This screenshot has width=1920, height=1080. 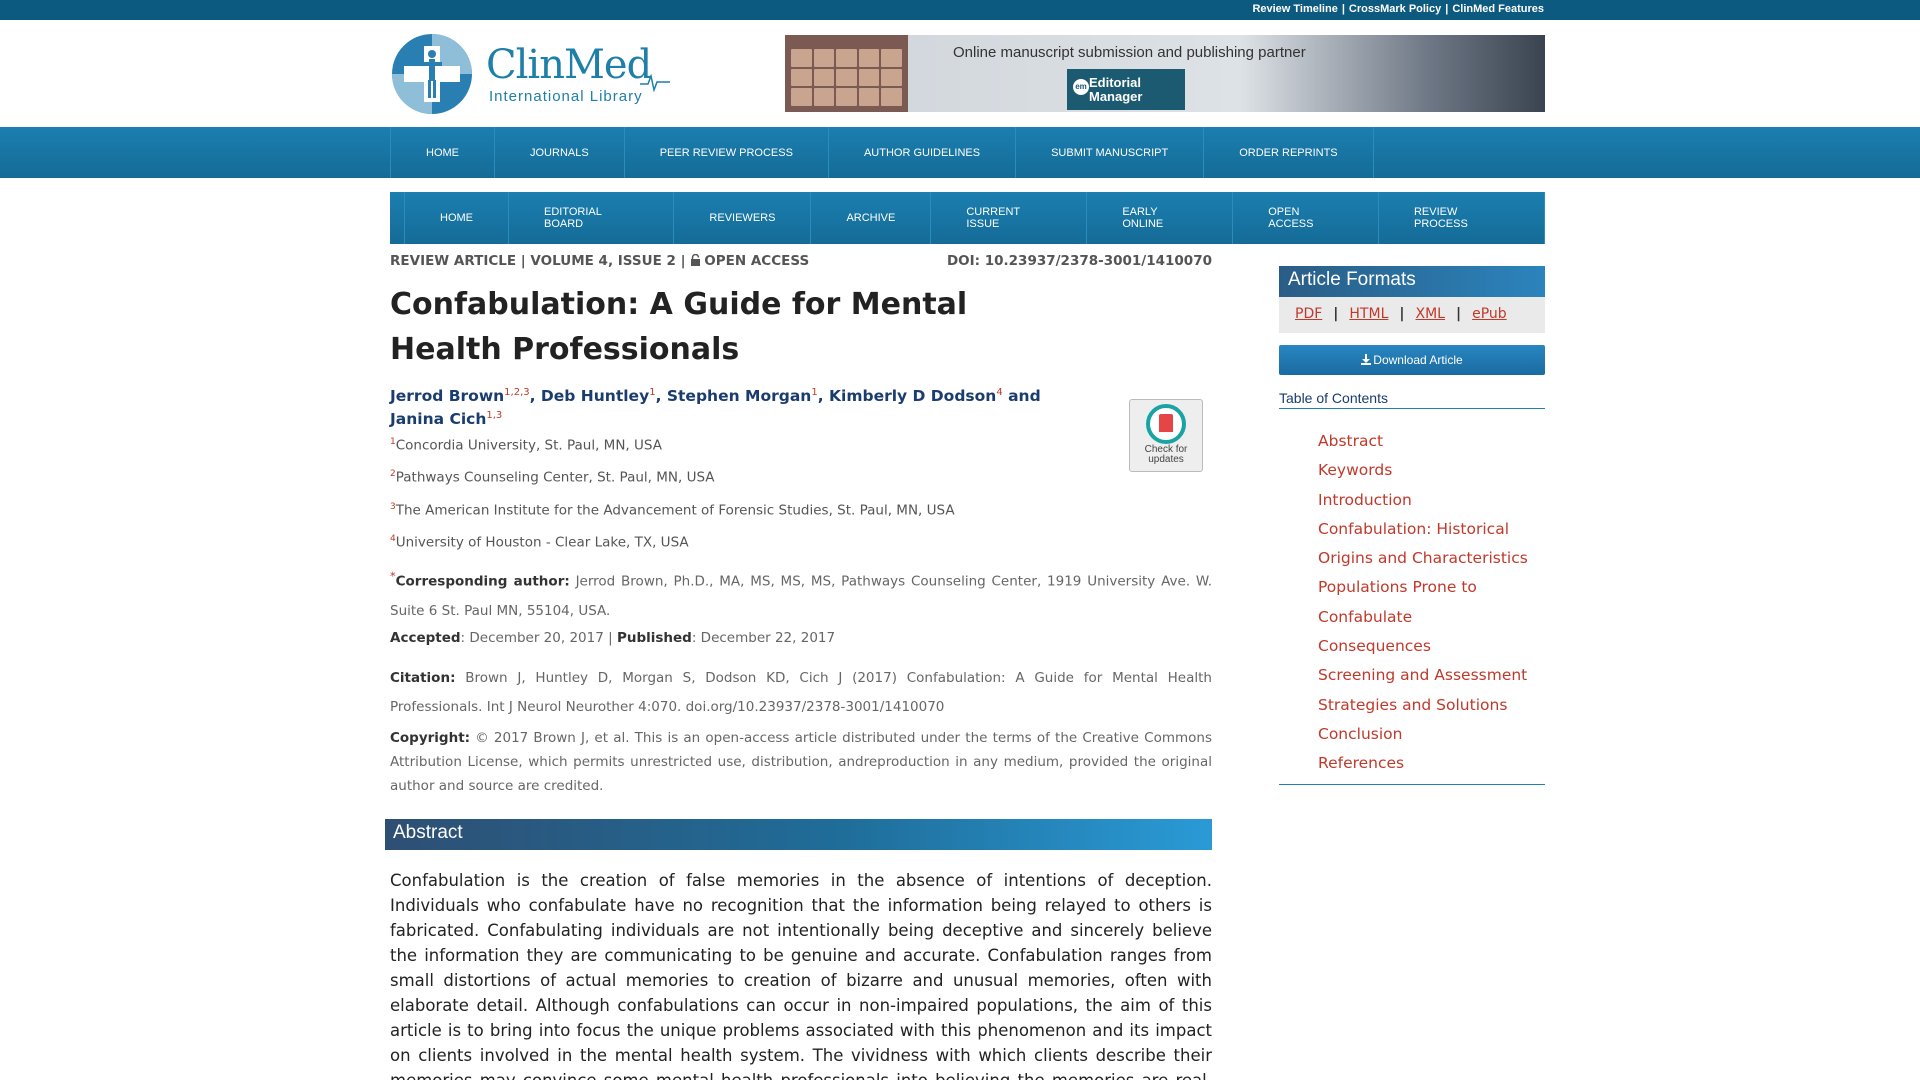 I want to click on clinmed-features-link: ClinMed Features, so click(x=1498, y=9).